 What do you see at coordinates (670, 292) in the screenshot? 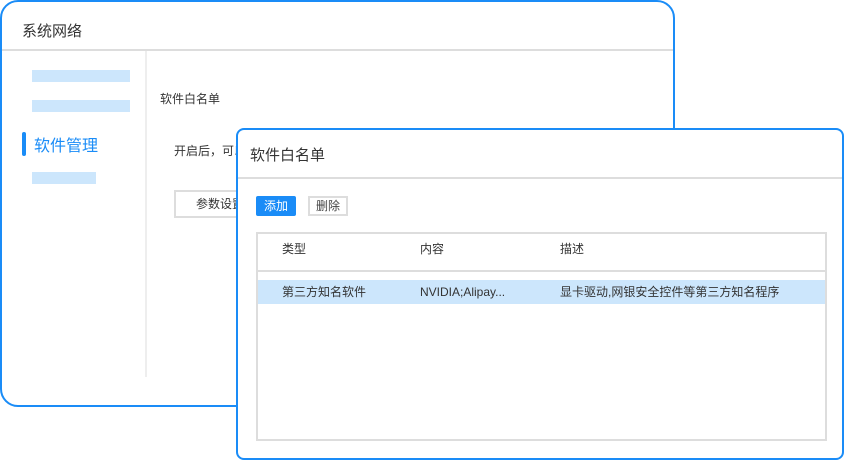
I see `cell-description: 显卡驱动,网银安全控件等第三方知名程序` at bounding box center [670, 292].